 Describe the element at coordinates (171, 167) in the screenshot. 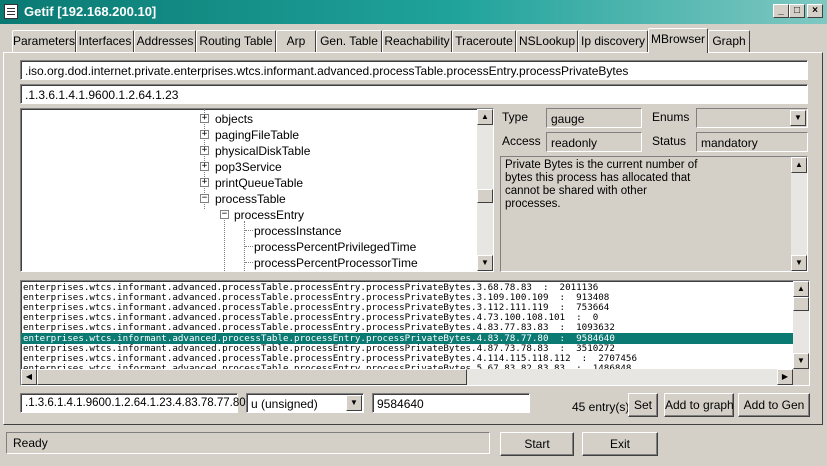

I see `tree-node: + pop3Service` at that location.